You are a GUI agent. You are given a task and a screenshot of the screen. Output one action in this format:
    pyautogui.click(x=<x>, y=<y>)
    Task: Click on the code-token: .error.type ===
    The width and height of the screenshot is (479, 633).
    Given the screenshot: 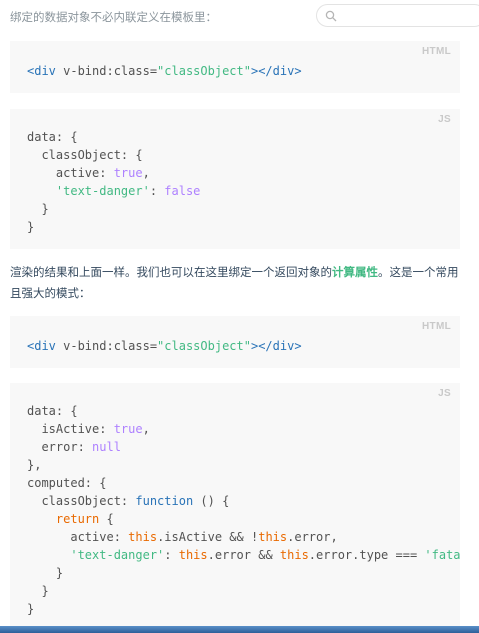 What is the action you would take?
    pyautogui.click(x=366, y=555)
    